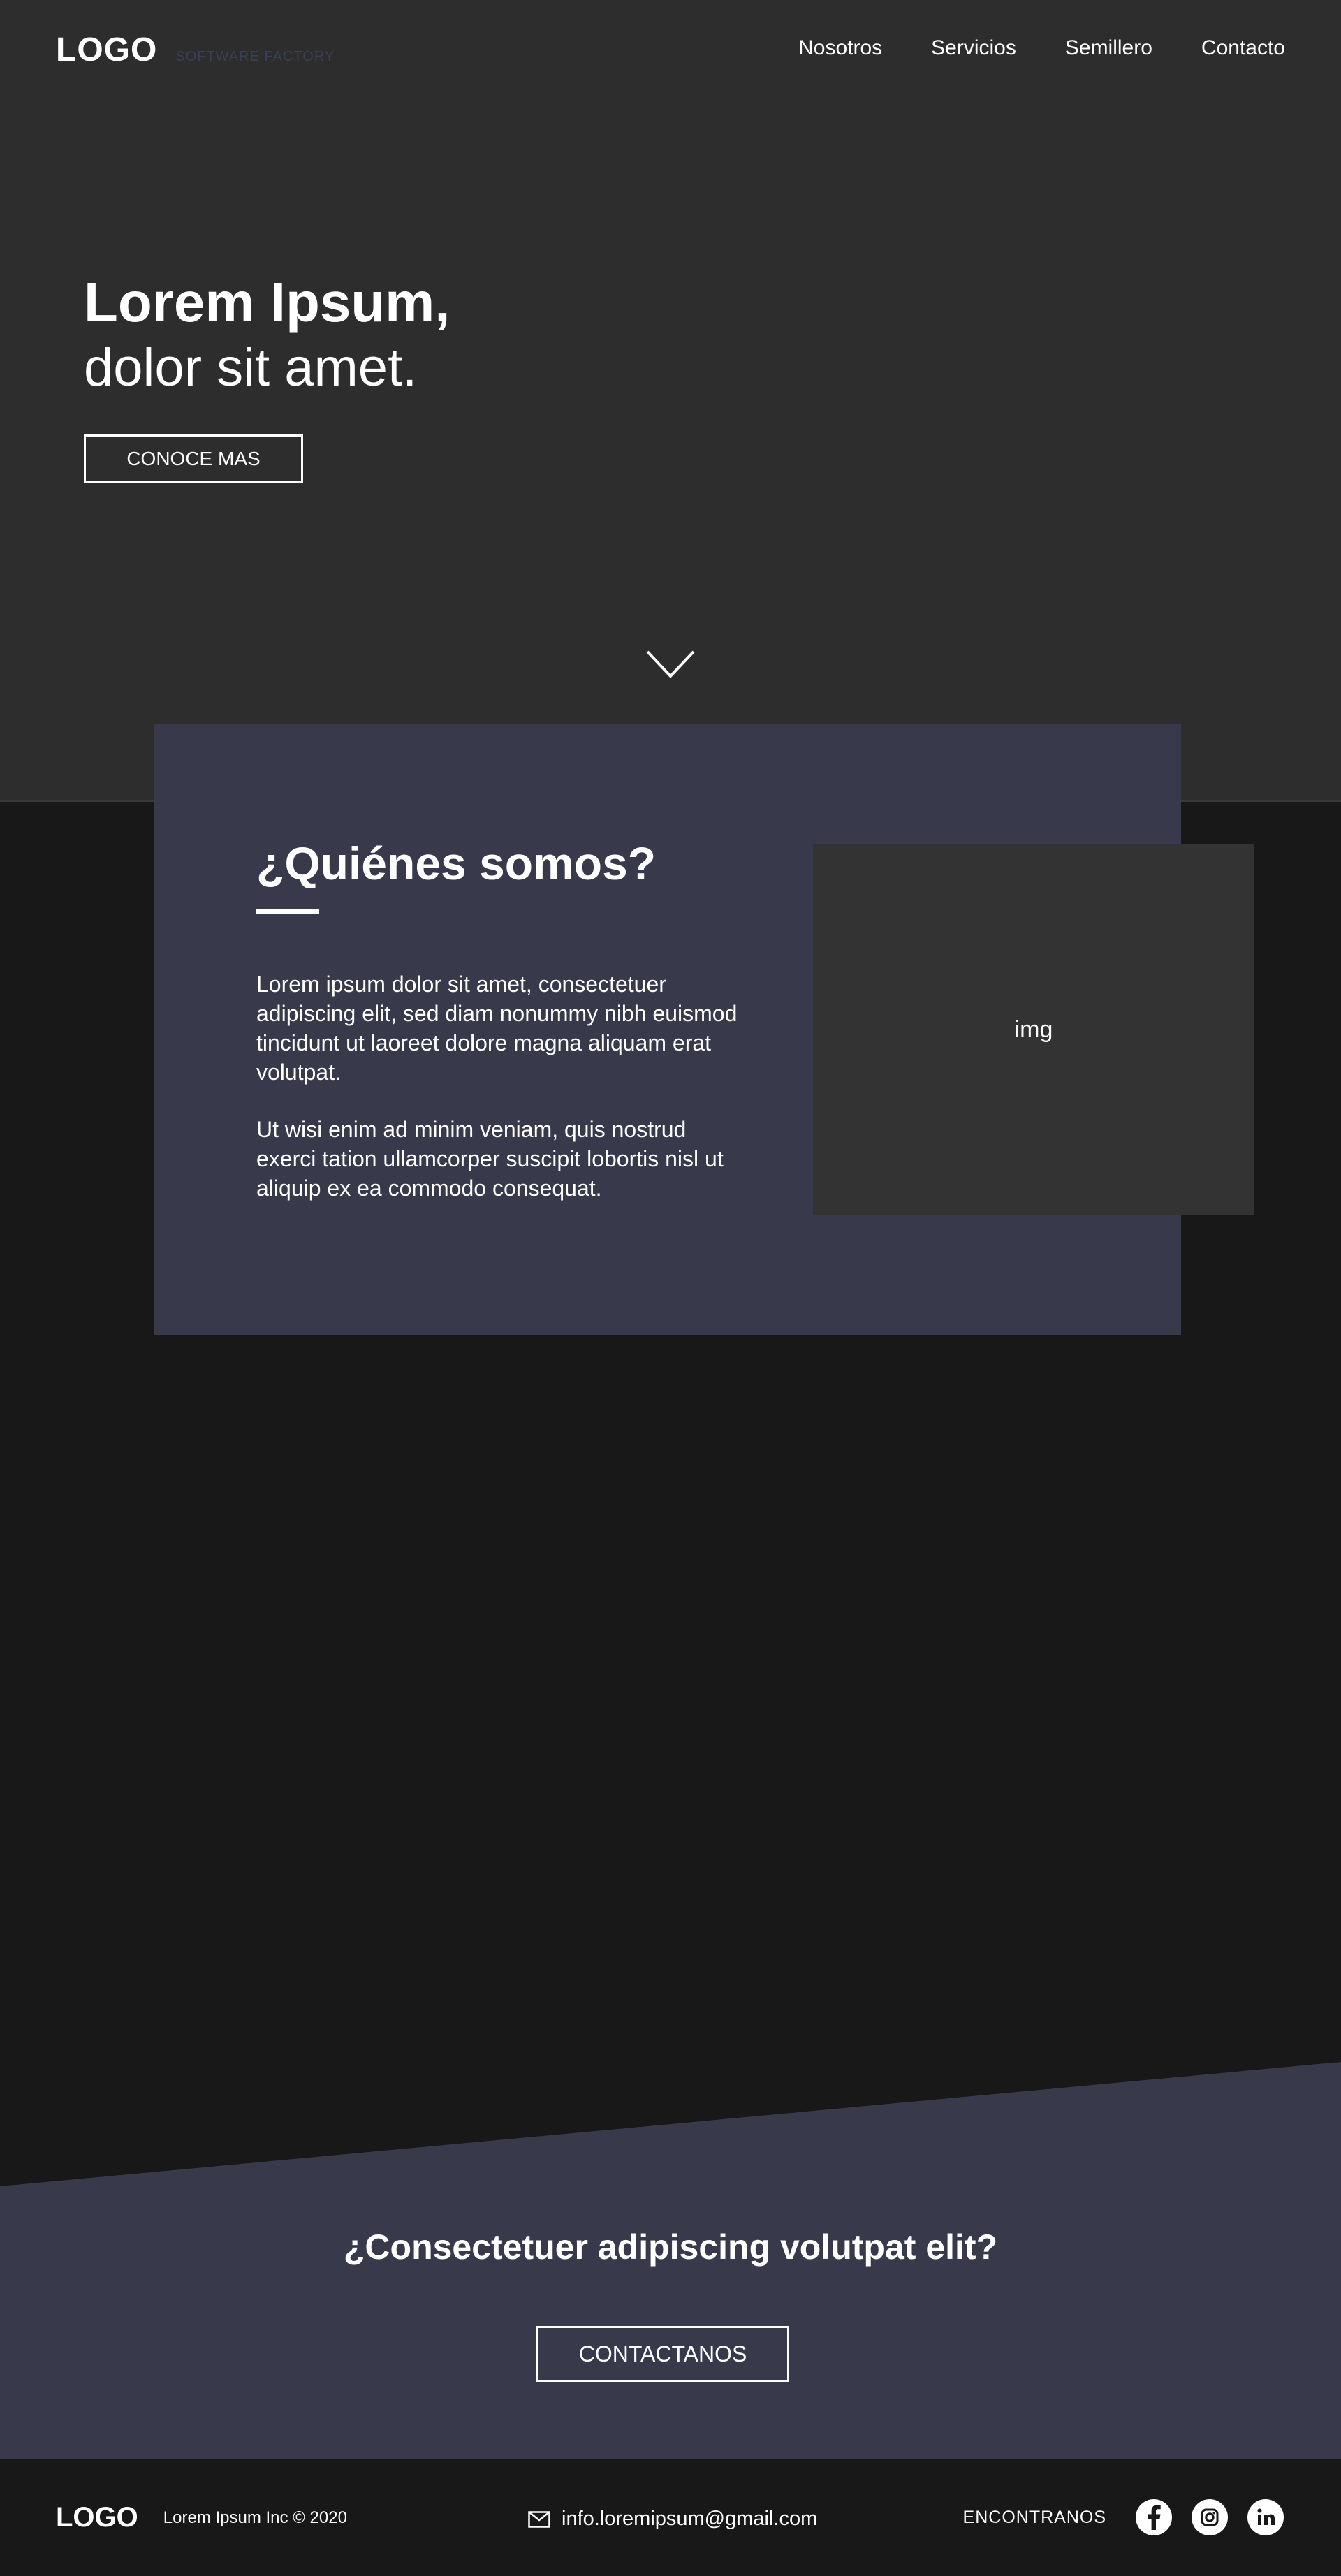  I want to click on email-link: info.loremipsum@gmail.com, so click(690, 2519).